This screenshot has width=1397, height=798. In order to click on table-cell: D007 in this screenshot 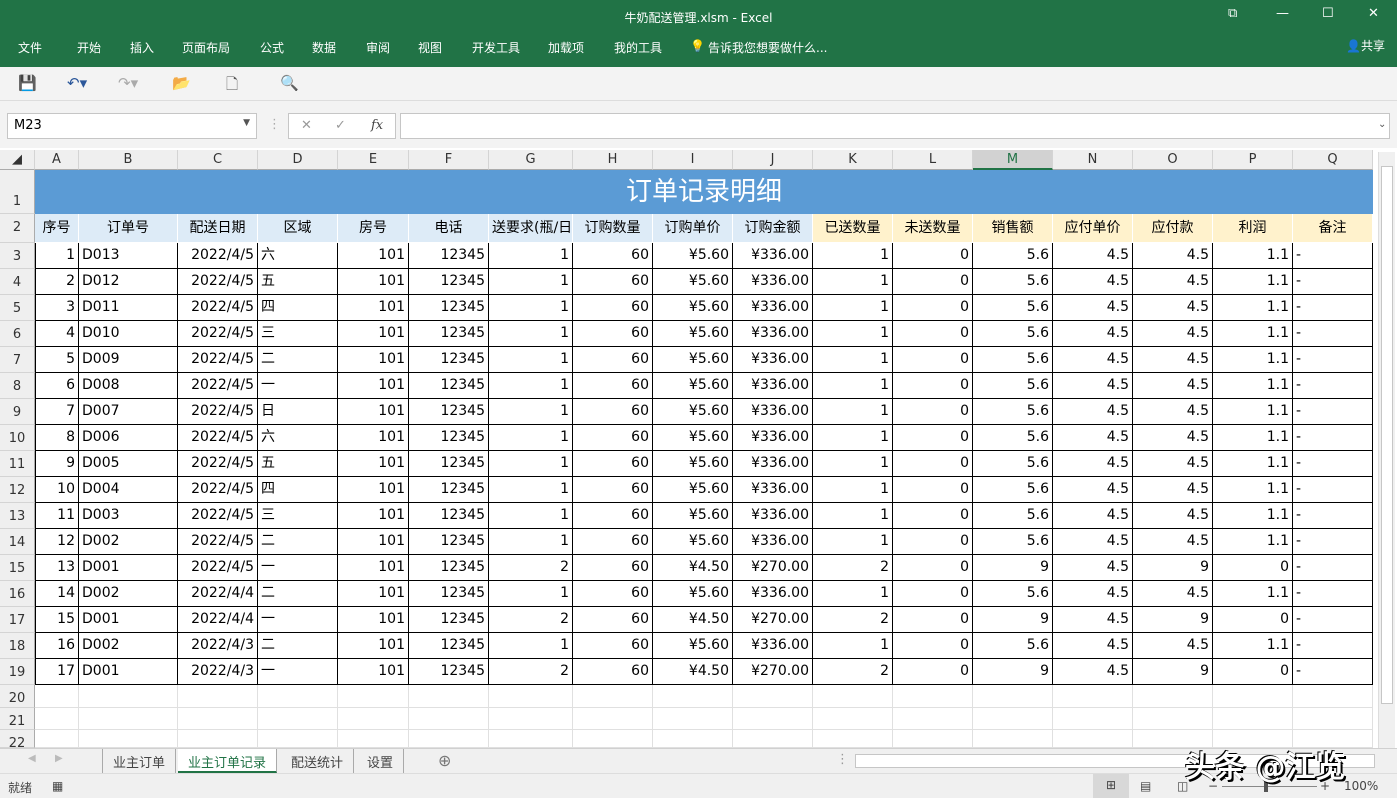, I will do `click(128, 412)`.